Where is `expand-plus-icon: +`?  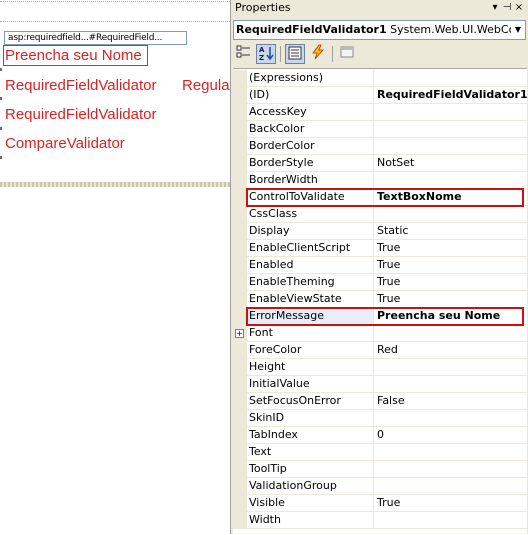
expand-plus-icon: + is located at coordinates (239, 333).